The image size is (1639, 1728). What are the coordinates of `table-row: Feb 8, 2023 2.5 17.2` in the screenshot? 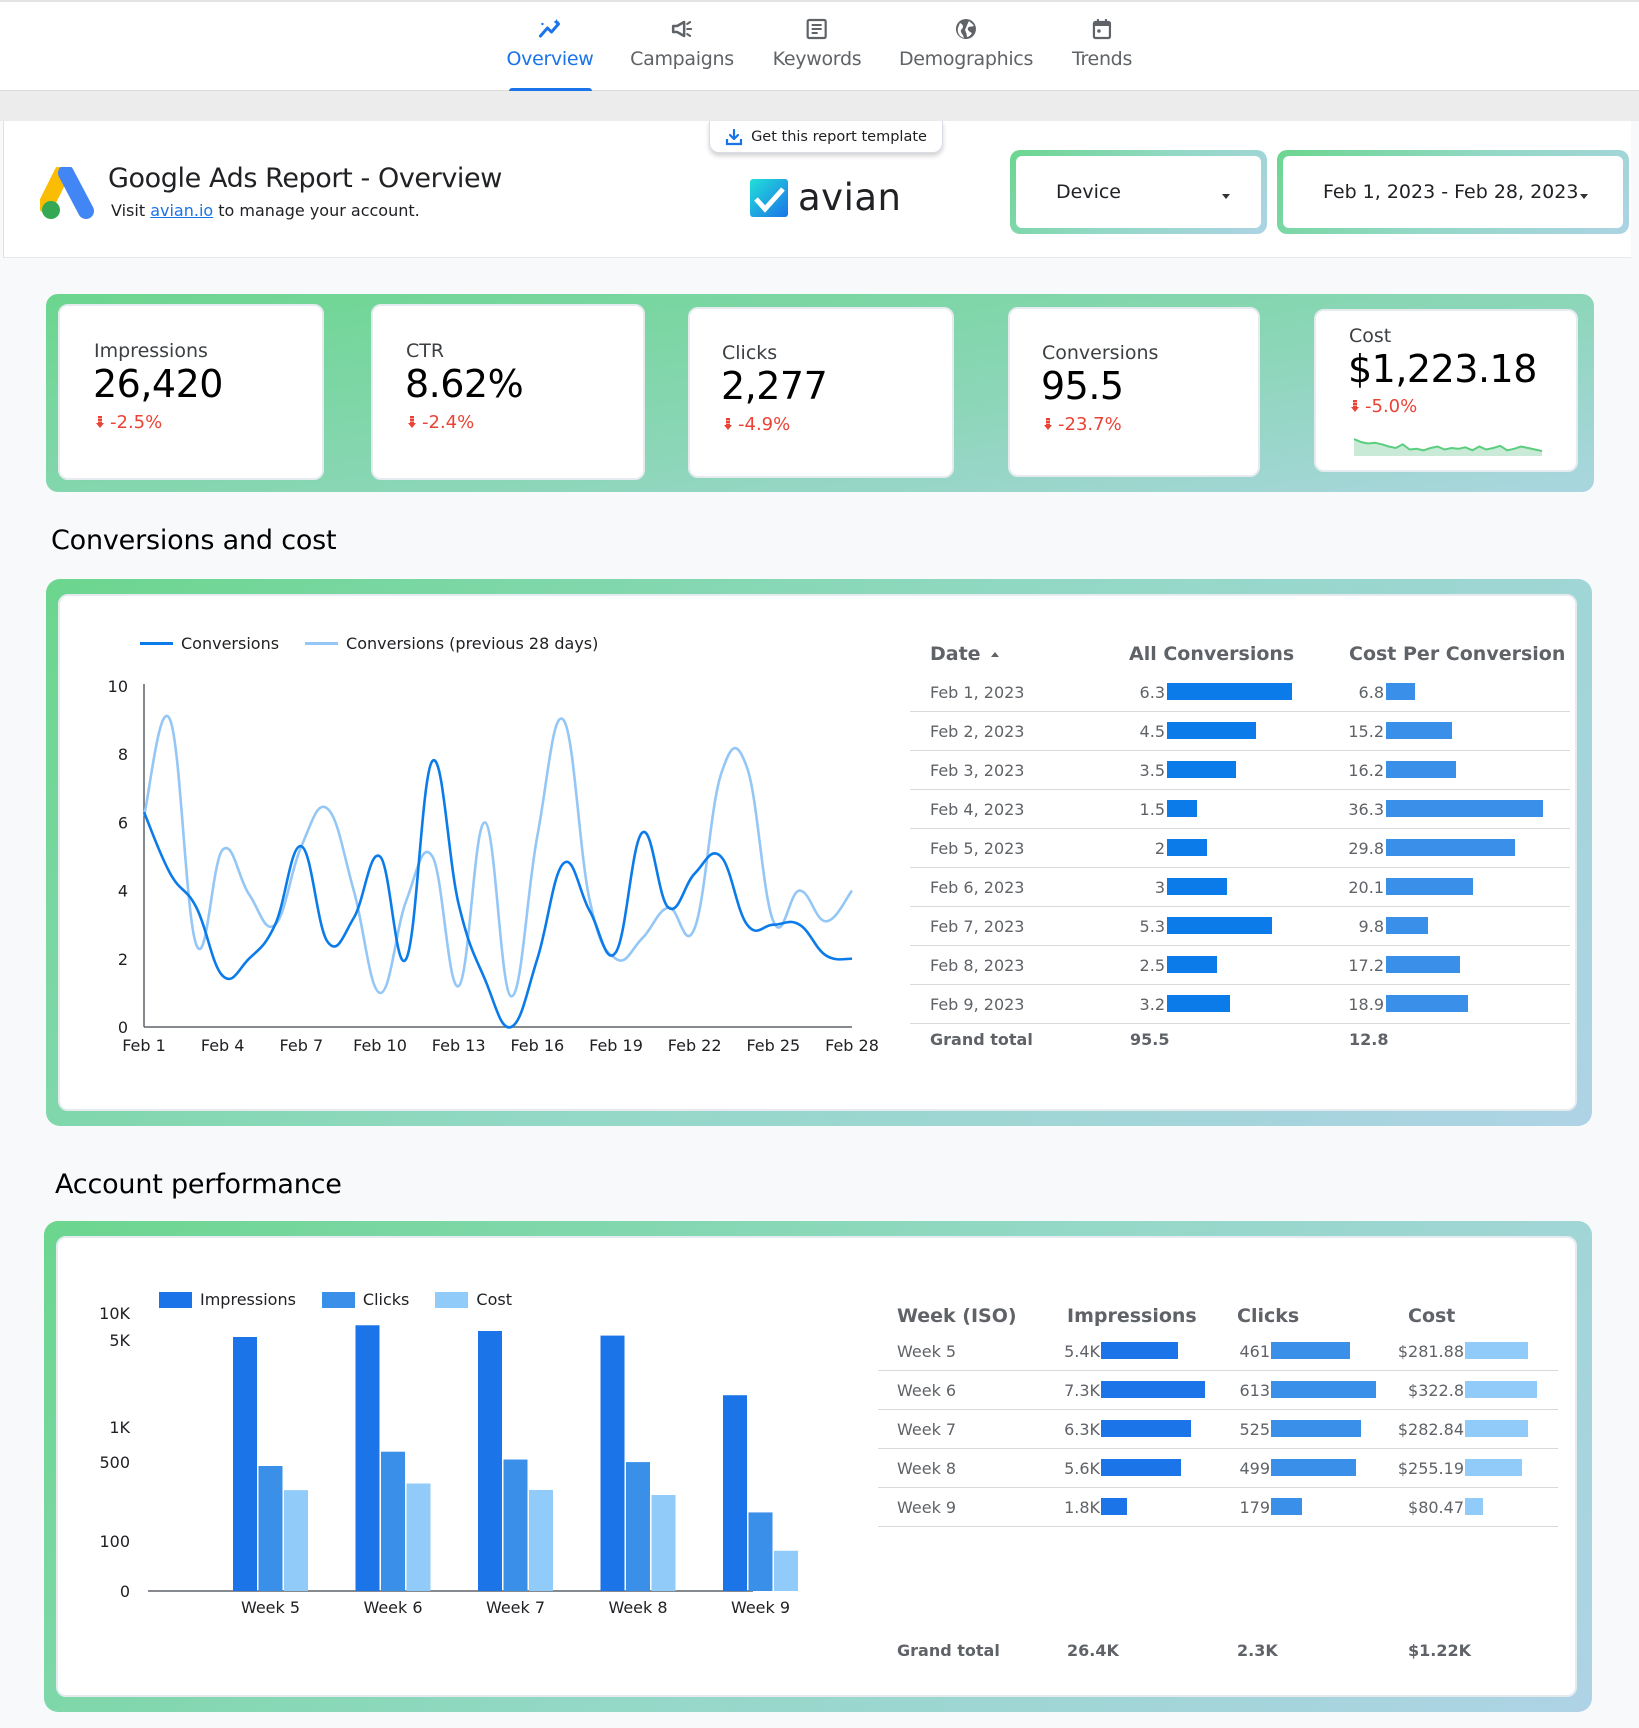 It's located at (1240, 965).